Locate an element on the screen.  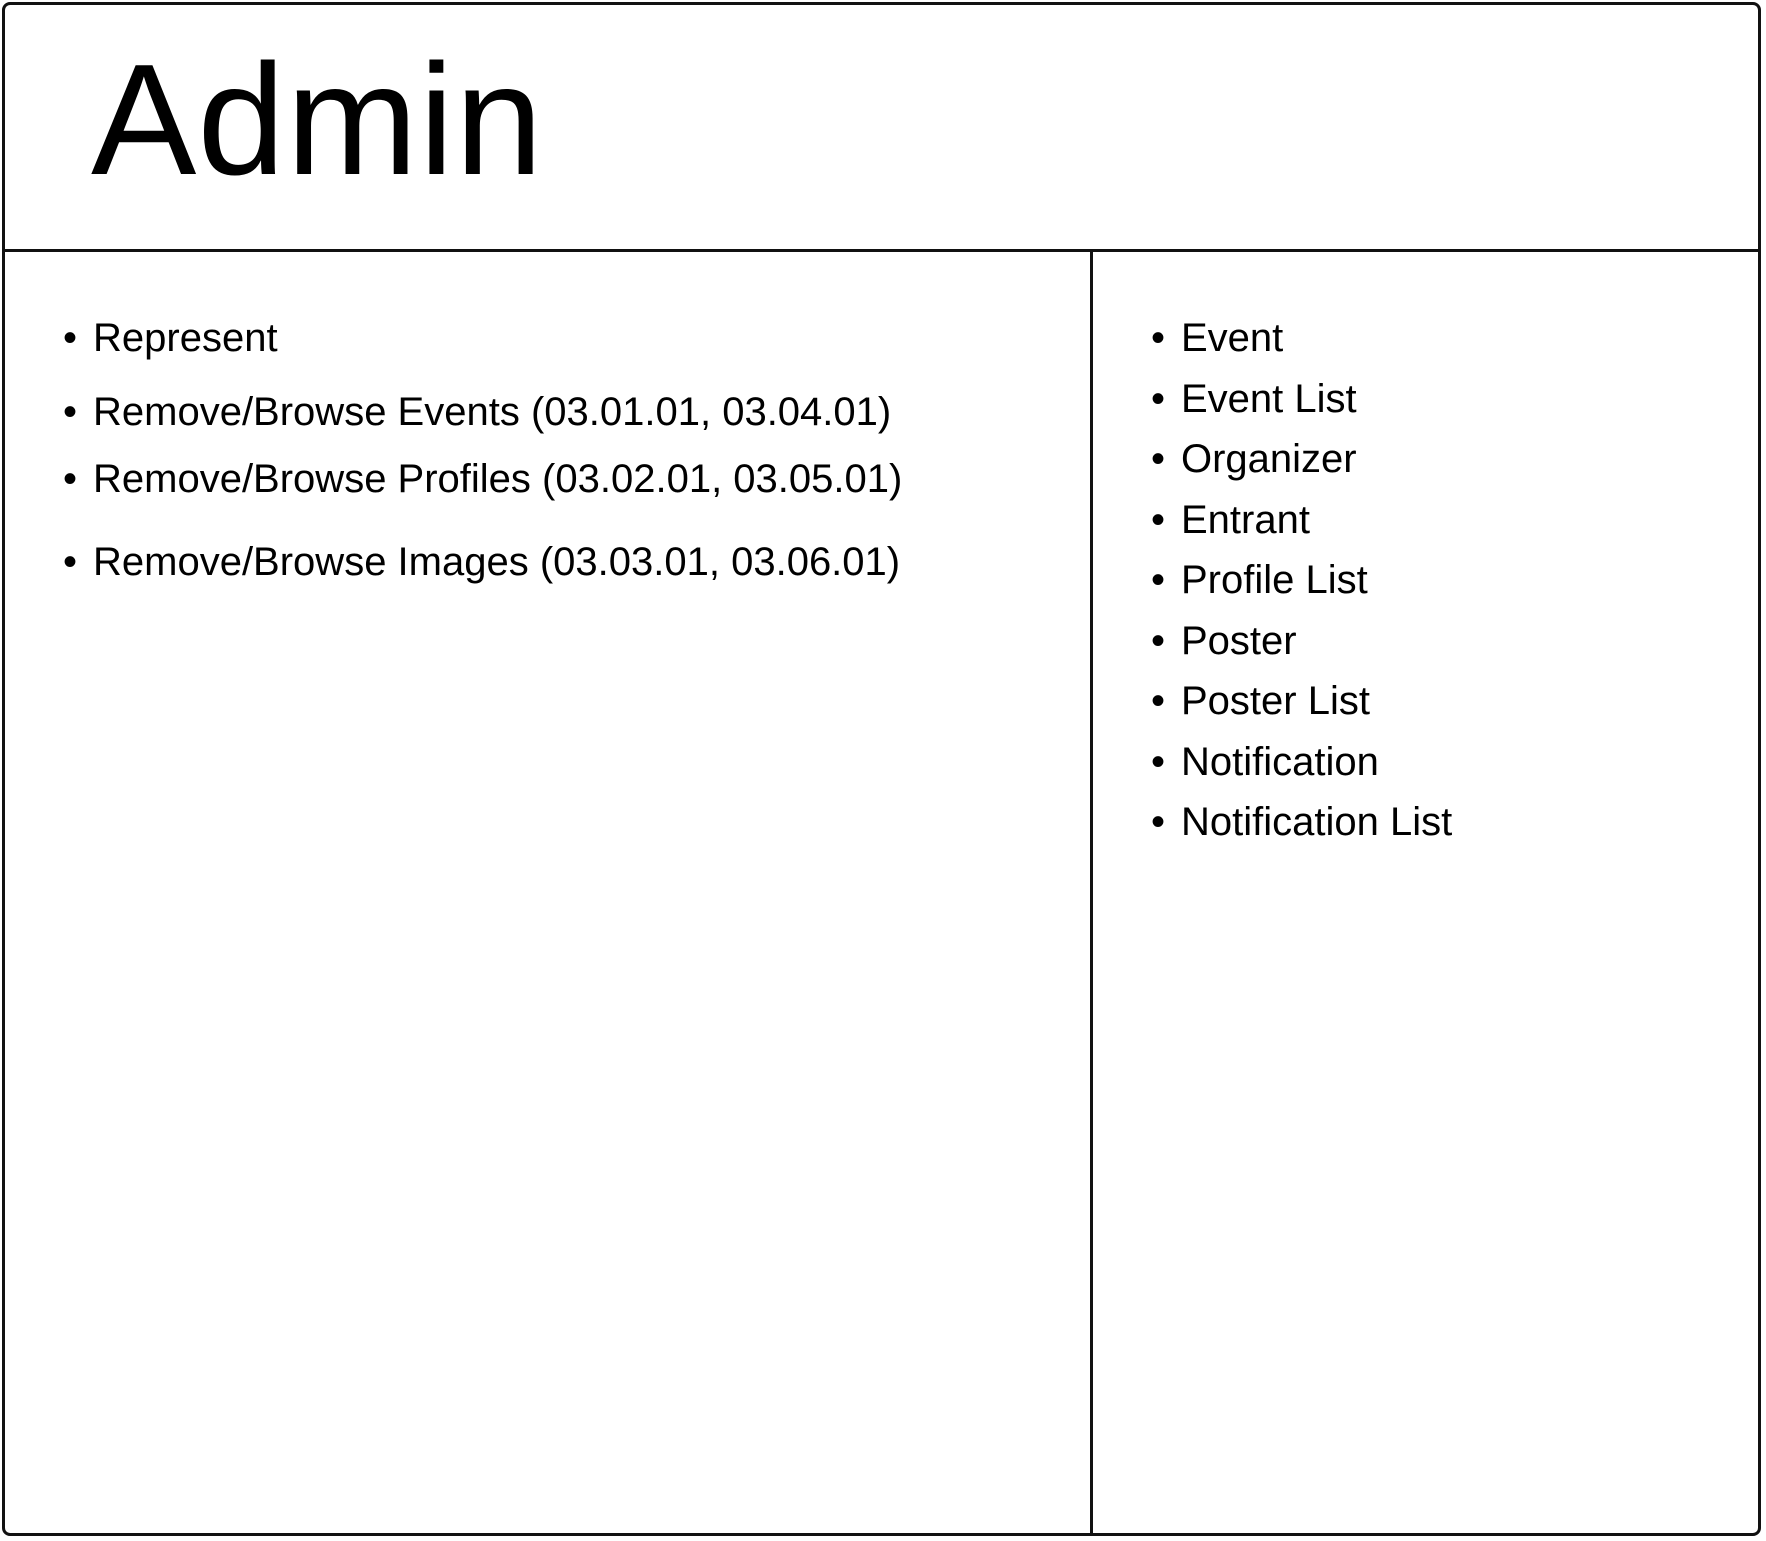
collaborator-label: Event is located at coordinates (1232, 338).